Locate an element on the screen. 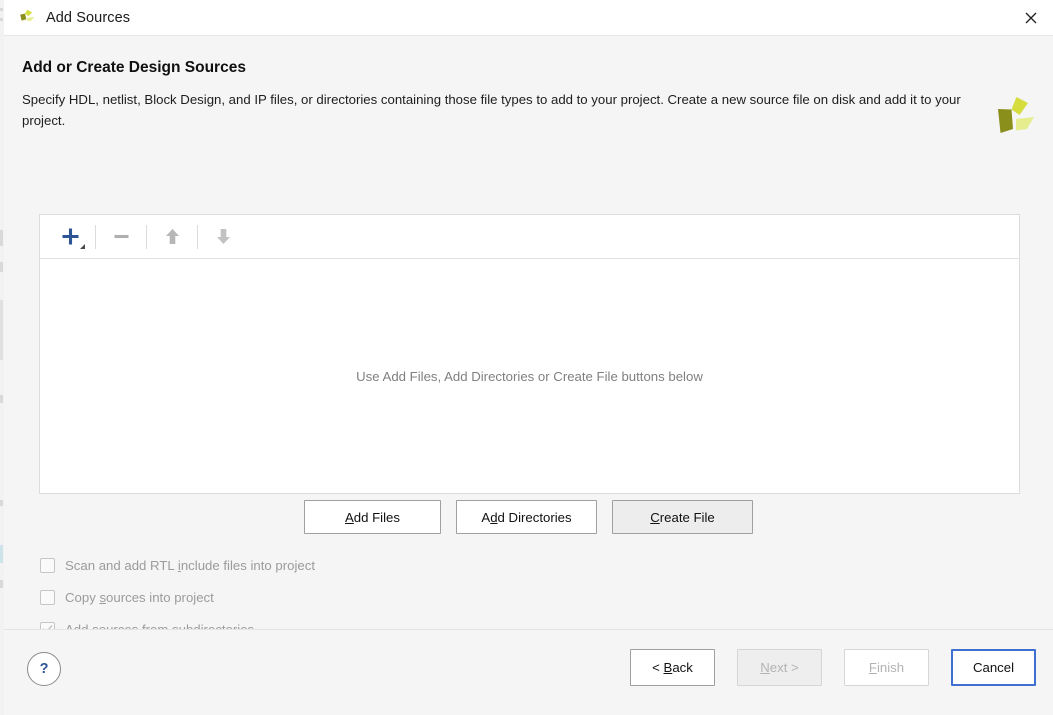 Image resolution: width=1053 pixels, height=715 pixels. finish-button: Finish is located at coordinates (886, 667).